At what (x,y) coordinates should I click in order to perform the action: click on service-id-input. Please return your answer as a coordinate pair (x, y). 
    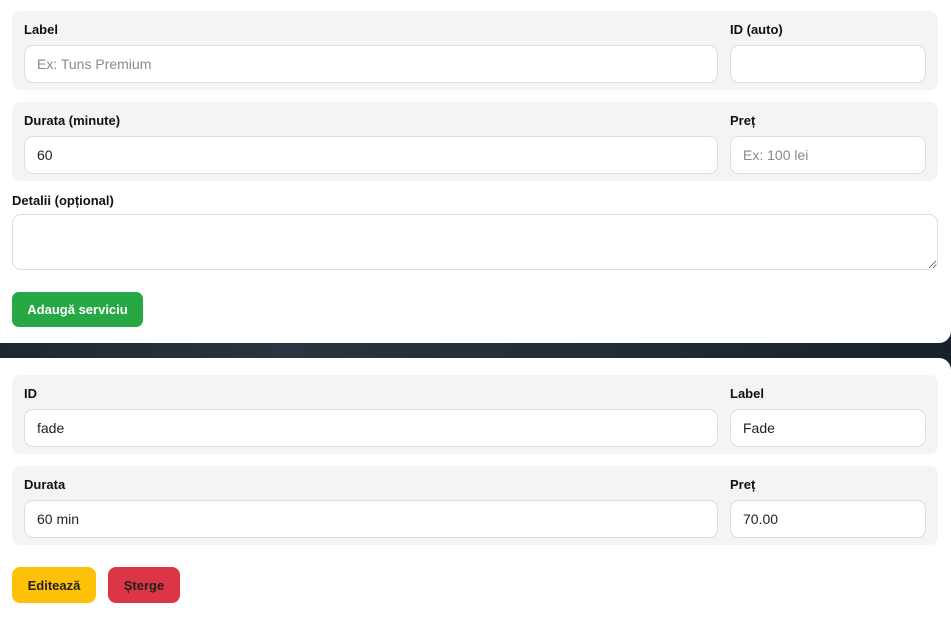
    Looking at the image, I should click on (371, 428).